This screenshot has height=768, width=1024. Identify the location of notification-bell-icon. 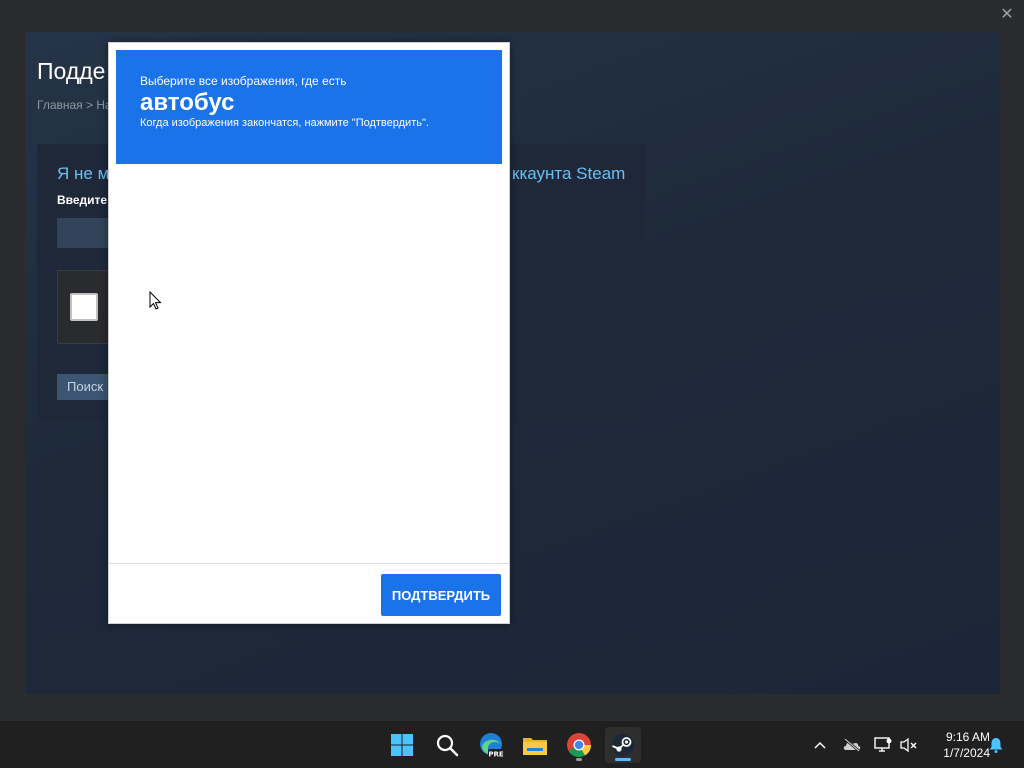
(996, 744).